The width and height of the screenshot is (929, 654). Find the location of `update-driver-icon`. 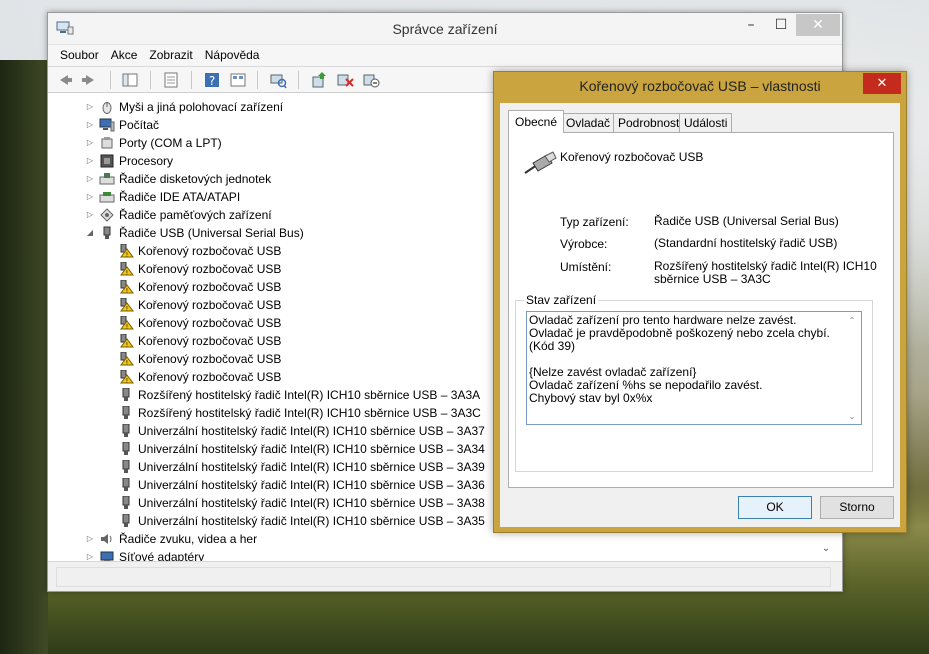

update-driver-icon is located at coordinates (319, 80).